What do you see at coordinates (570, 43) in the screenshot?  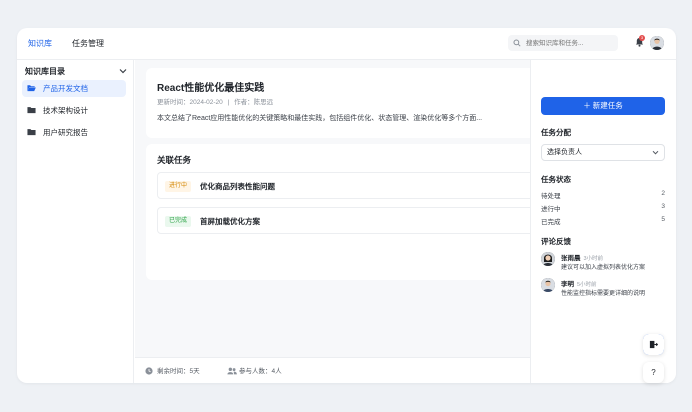 I see `search-input` at bounding box center [570, 43].